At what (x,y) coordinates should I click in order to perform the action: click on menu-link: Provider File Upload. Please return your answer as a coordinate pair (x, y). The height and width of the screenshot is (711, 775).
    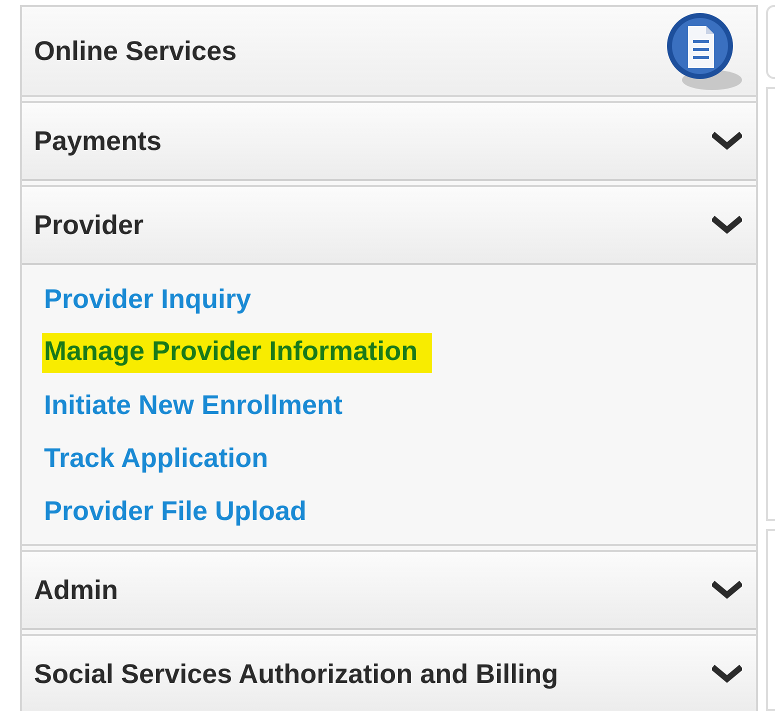
    Looking at the image, I should click on (175, 511).